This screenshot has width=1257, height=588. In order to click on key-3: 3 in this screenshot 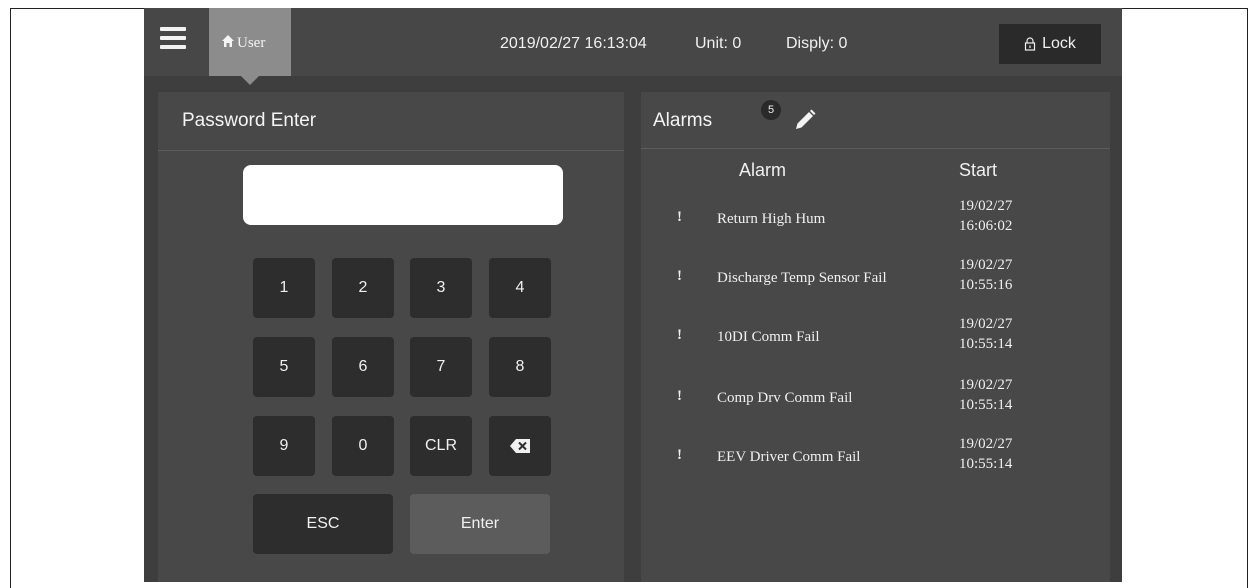, I will do `click(441, 288)`.